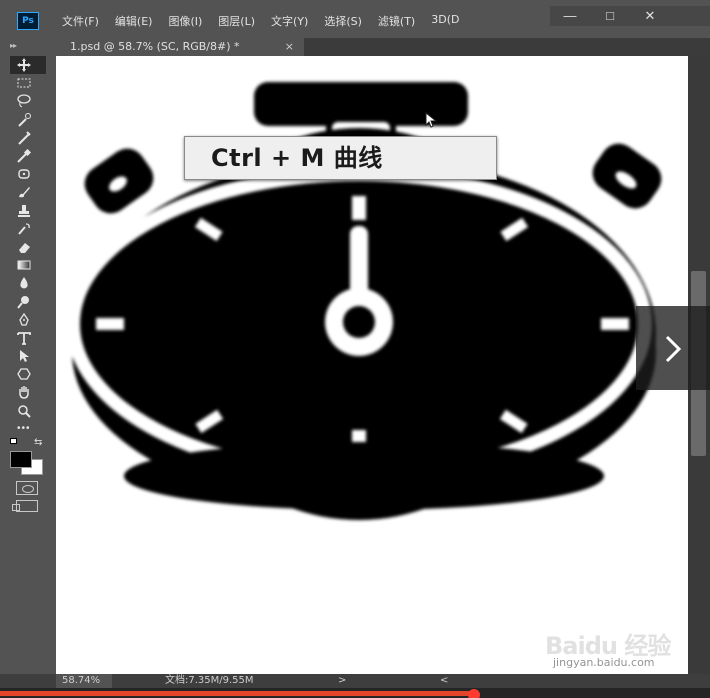 The width and height of the screenshot is (710, 698). I want to click on chevron-right-icon, so click(673, 349).